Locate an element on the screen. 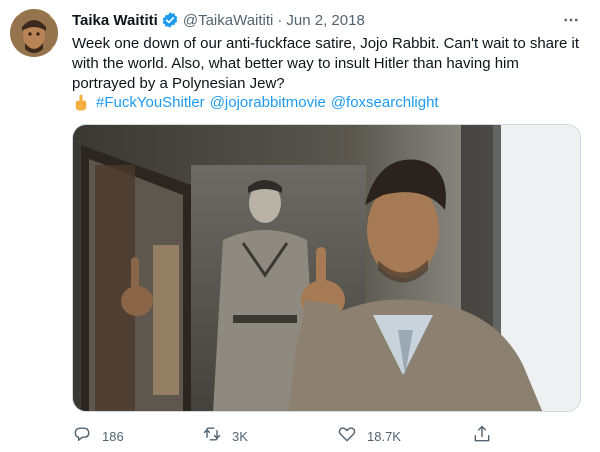 Image resolution: width=600 pixels, height=452 pixels. middle-finger-emoji-icon is located at coordinates (81, 103).